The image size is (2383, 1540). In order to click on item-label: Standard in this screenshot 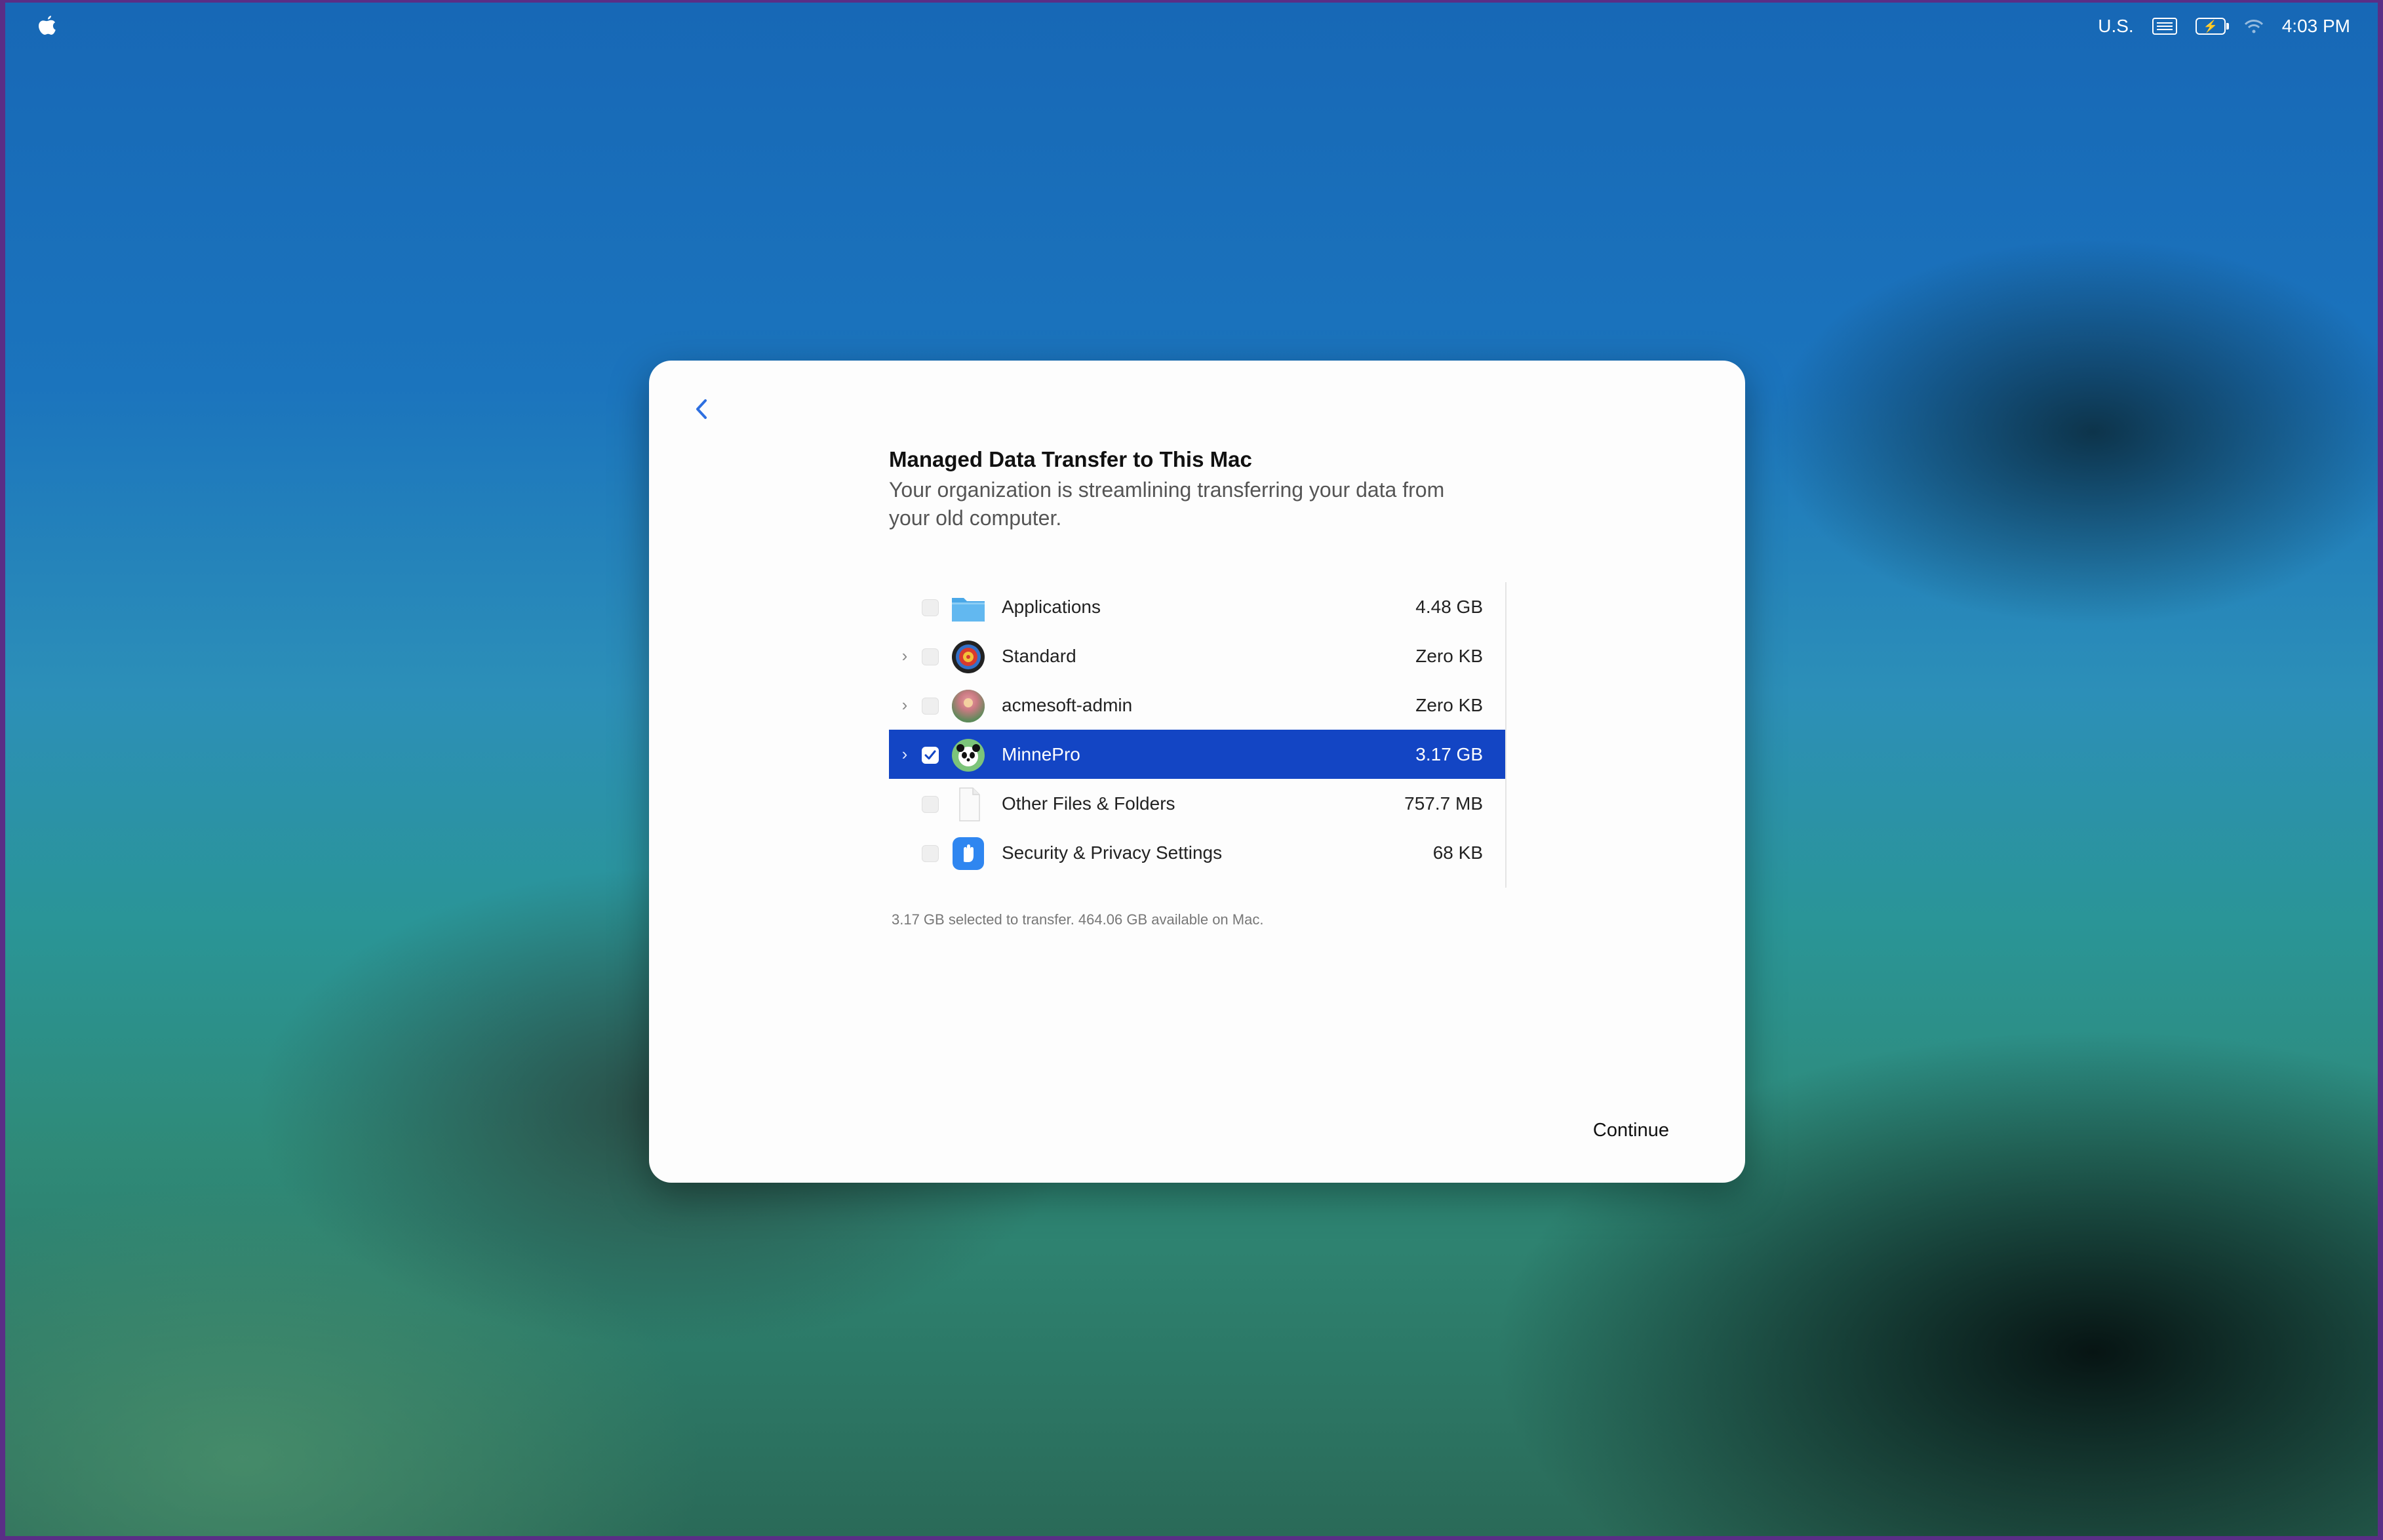, I will do `click(1039, 656)`.